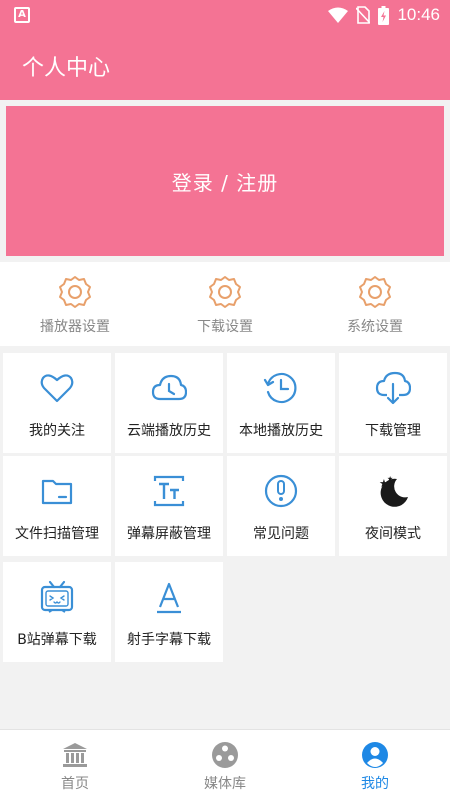  Describe the element at coordinates (225, 755) in the screenshot. I see `media-reel-icon` at that location.